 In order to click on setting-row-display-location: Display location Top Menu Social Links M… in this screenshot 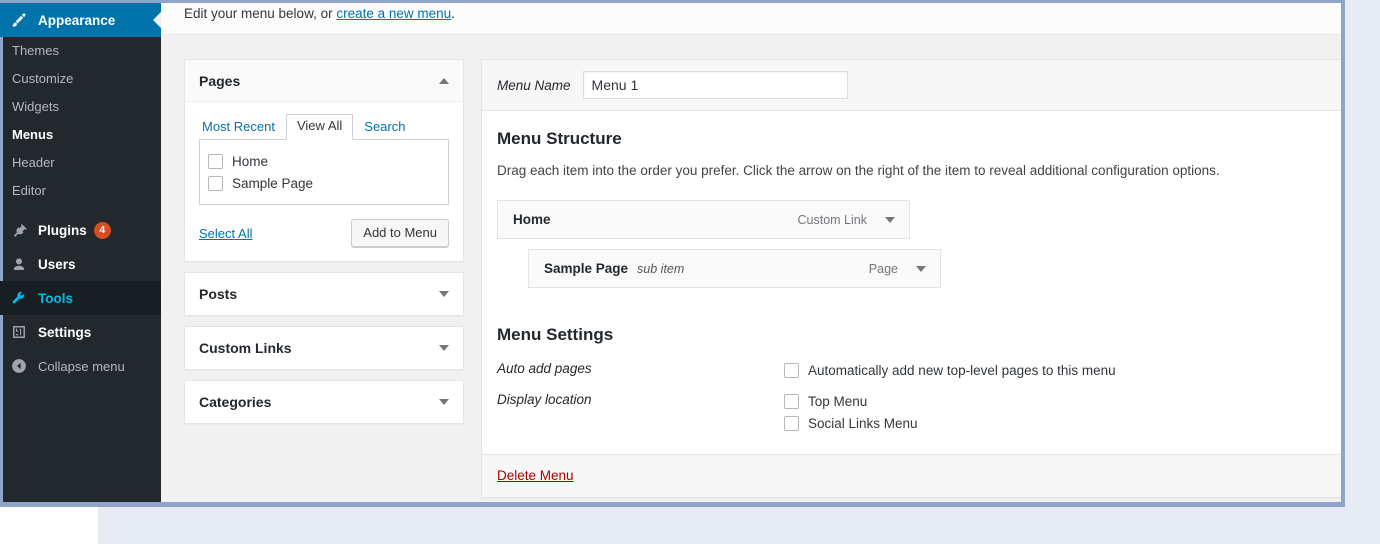, I will do `click(911, 413)`.